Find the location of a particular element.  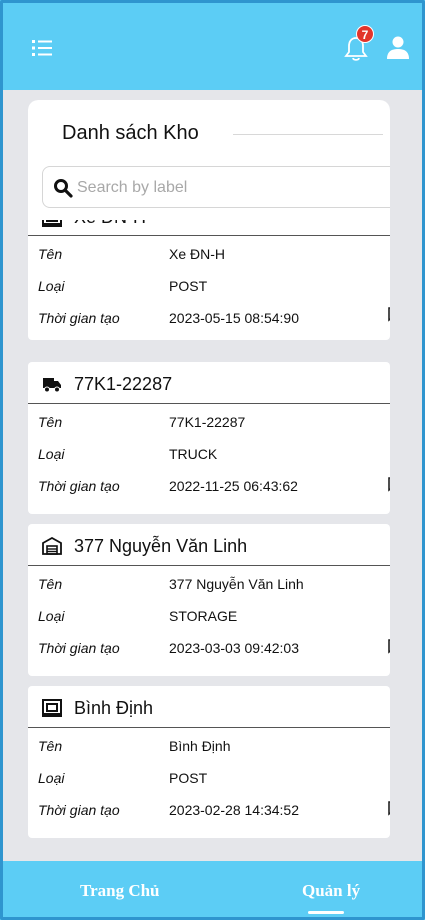

search-placeholder: Search by label is located at coordinates (132, 187).